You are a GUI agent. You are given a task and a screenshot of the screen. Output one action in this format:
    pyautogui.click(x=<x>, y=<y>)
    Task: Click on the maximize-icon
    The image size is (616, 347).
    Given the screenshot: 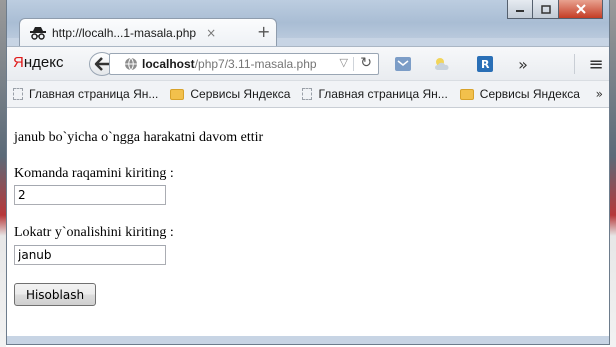 What is the action you would take?
    pyautogui.click(x=545, y=9)
    